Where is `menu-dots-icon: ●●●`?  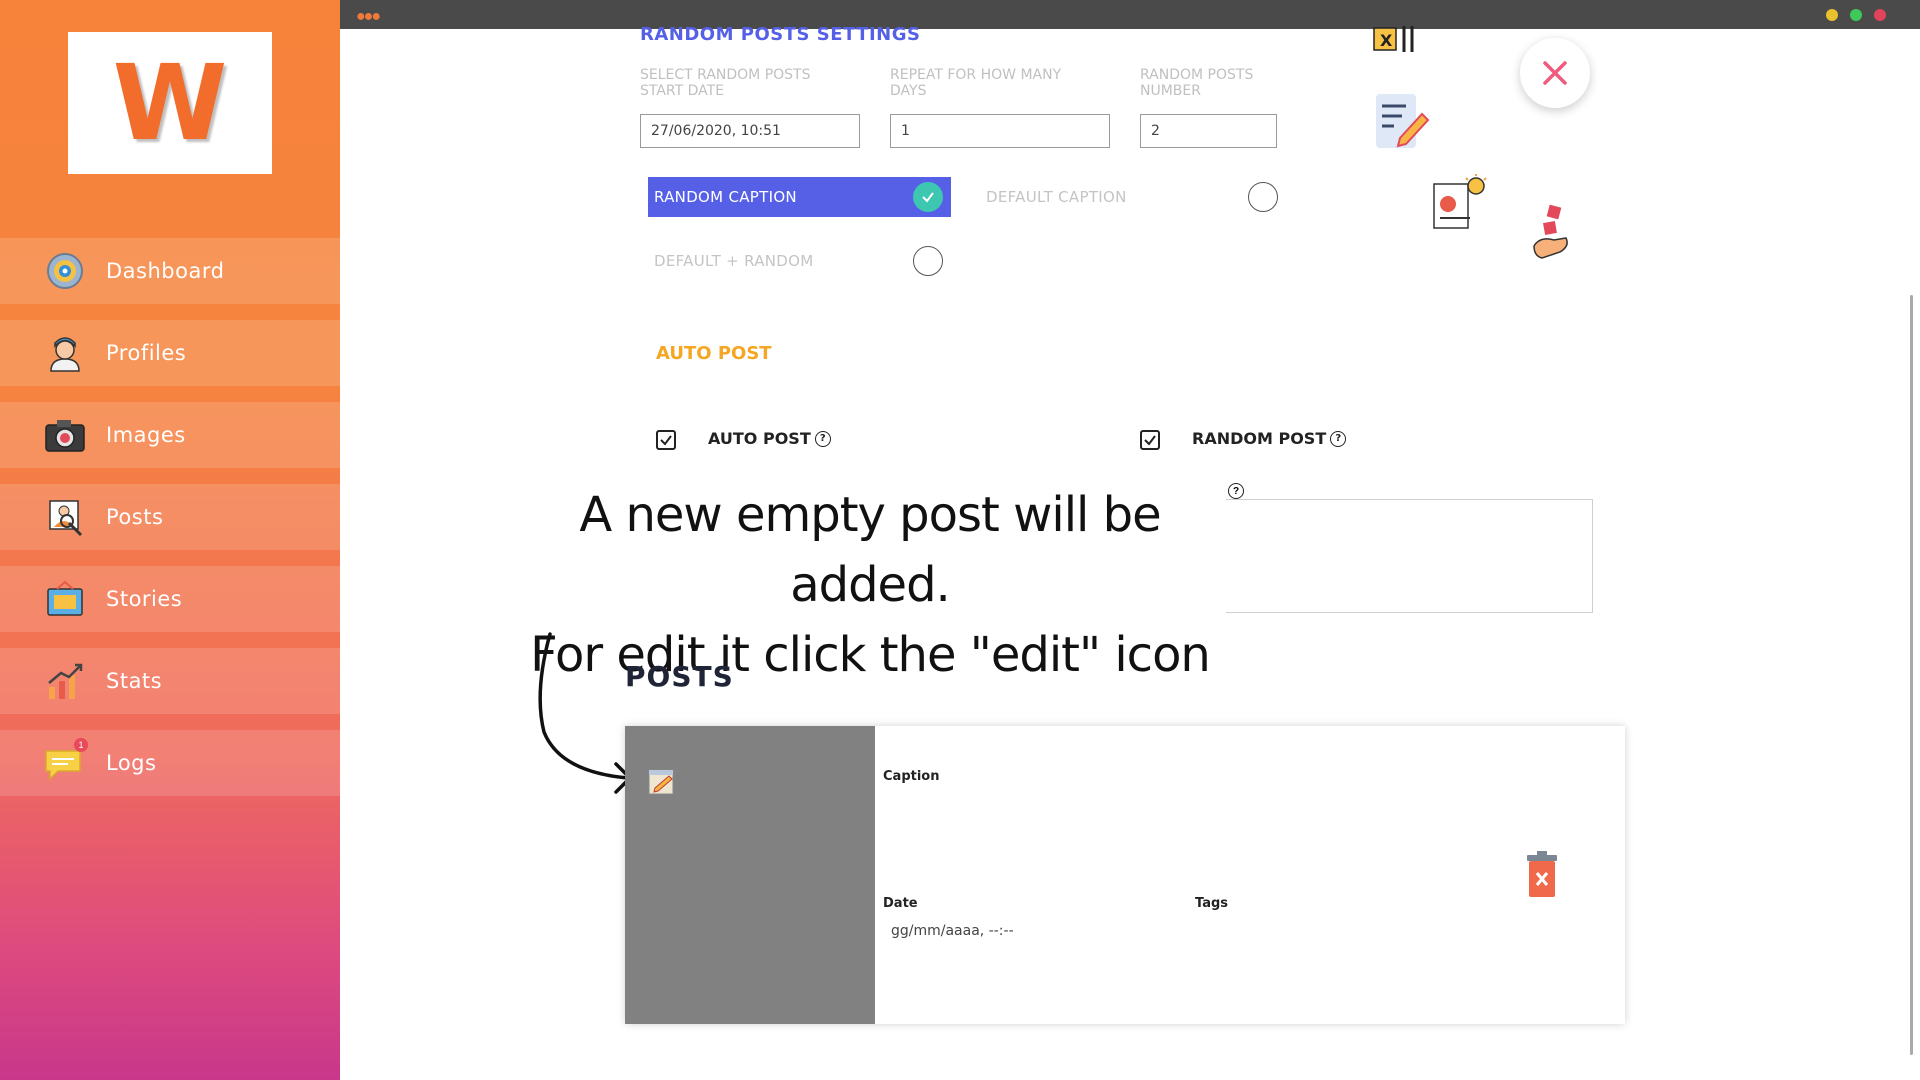
menu-dots-icon: ●●● is located at coordinates (368, 17).